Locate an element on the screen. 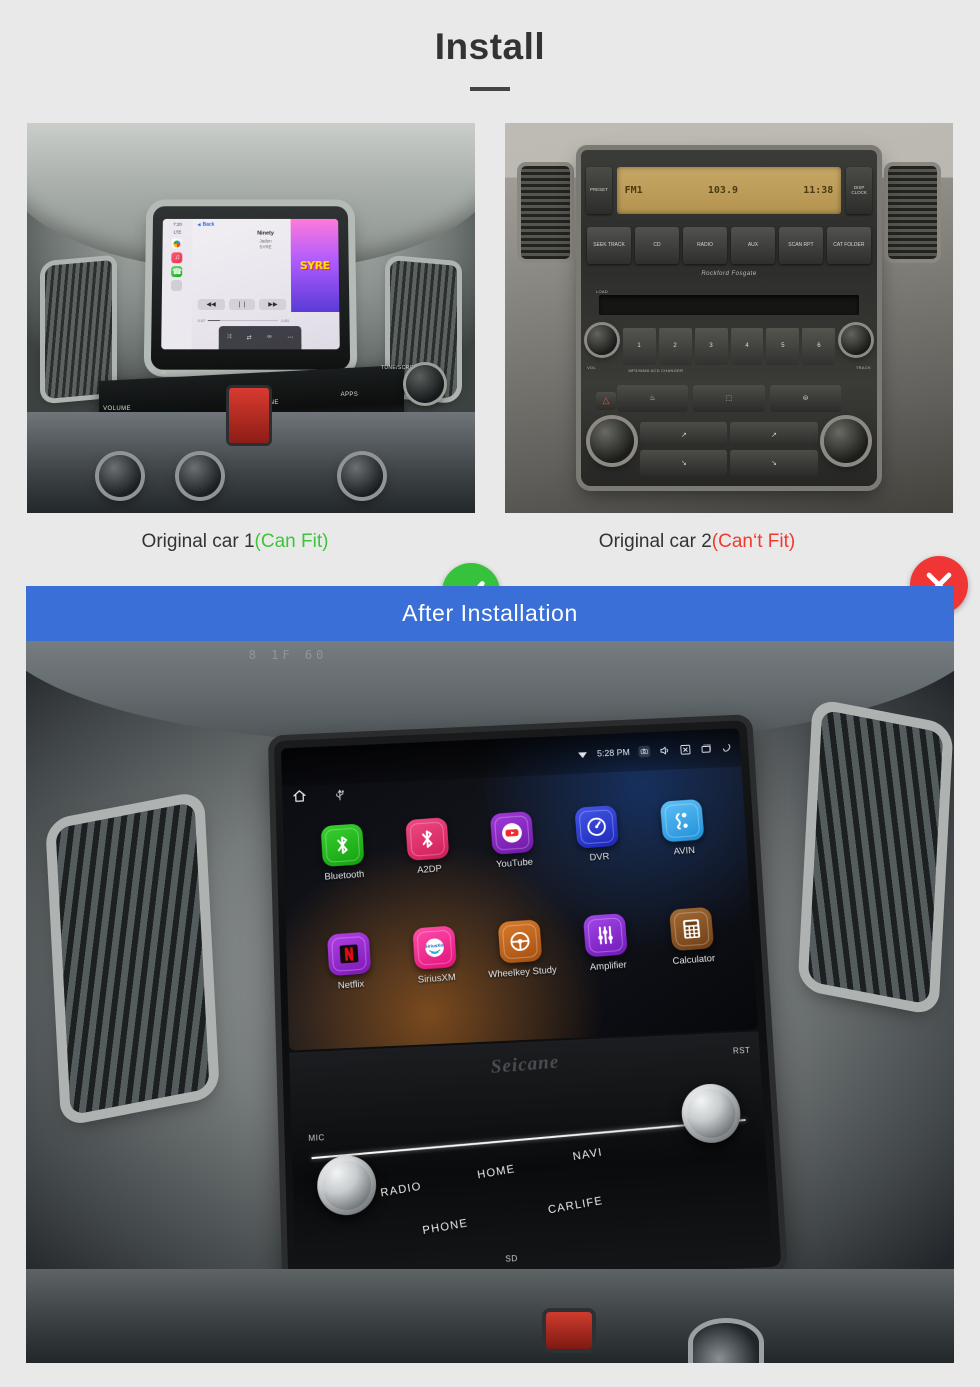 This screenshot has height=1387, width=980. previous-button: ◀◀ is located at coordinates (212, 304).